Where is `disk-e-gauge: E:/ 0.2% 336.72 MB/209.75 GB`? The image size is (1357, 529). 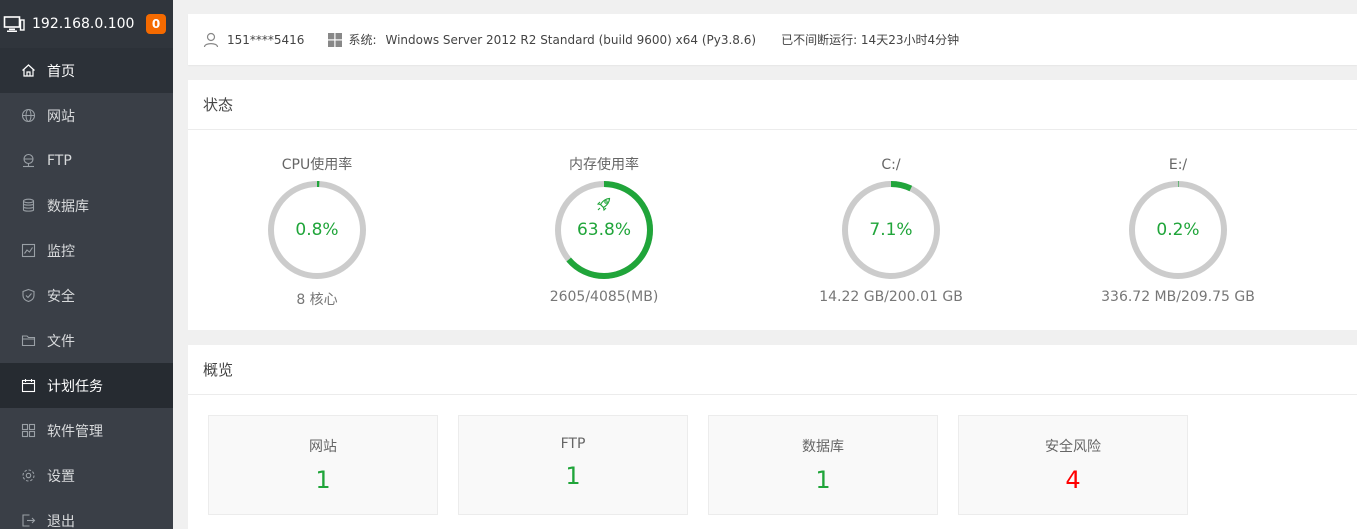
disk-e-gauge: E:/ 0.2% 336.72 MB/209.75 GB is located at coordinates (1178, 230).